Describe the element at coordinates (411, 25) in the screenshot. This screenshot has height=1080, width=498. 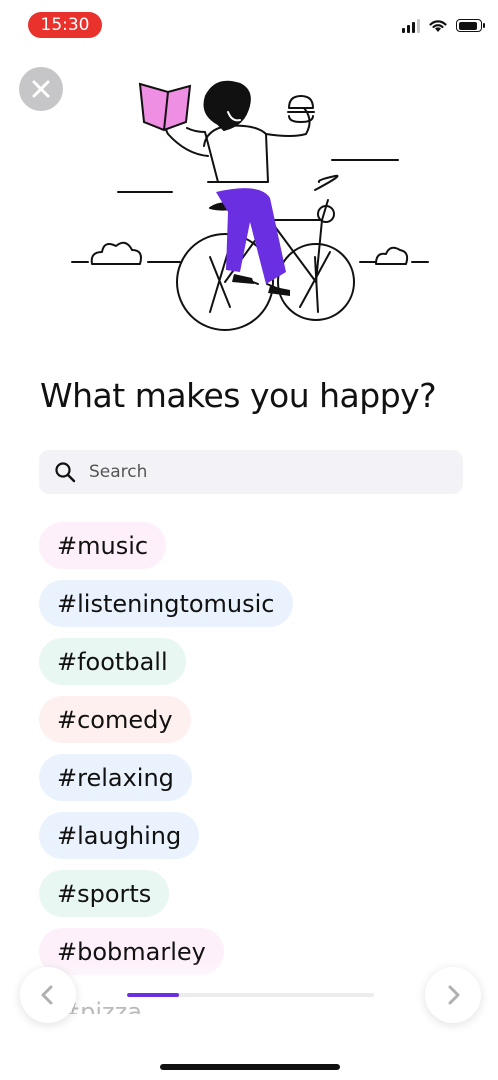
I see `signal-icon` at that location.